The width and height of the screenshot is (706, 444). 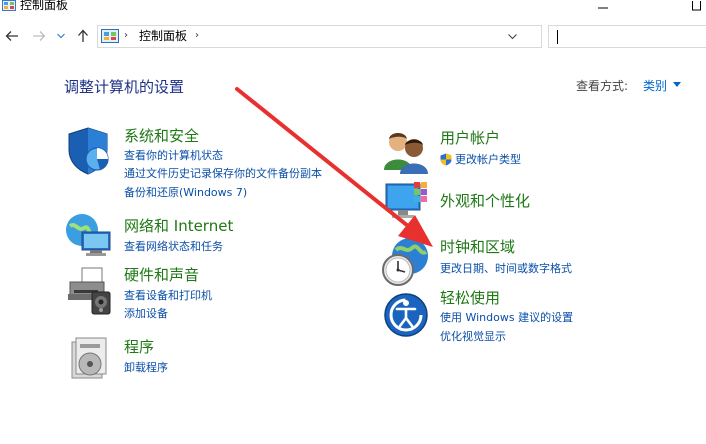 I want to click on link-add-device: 添加设备, so click(x=146, y=314).